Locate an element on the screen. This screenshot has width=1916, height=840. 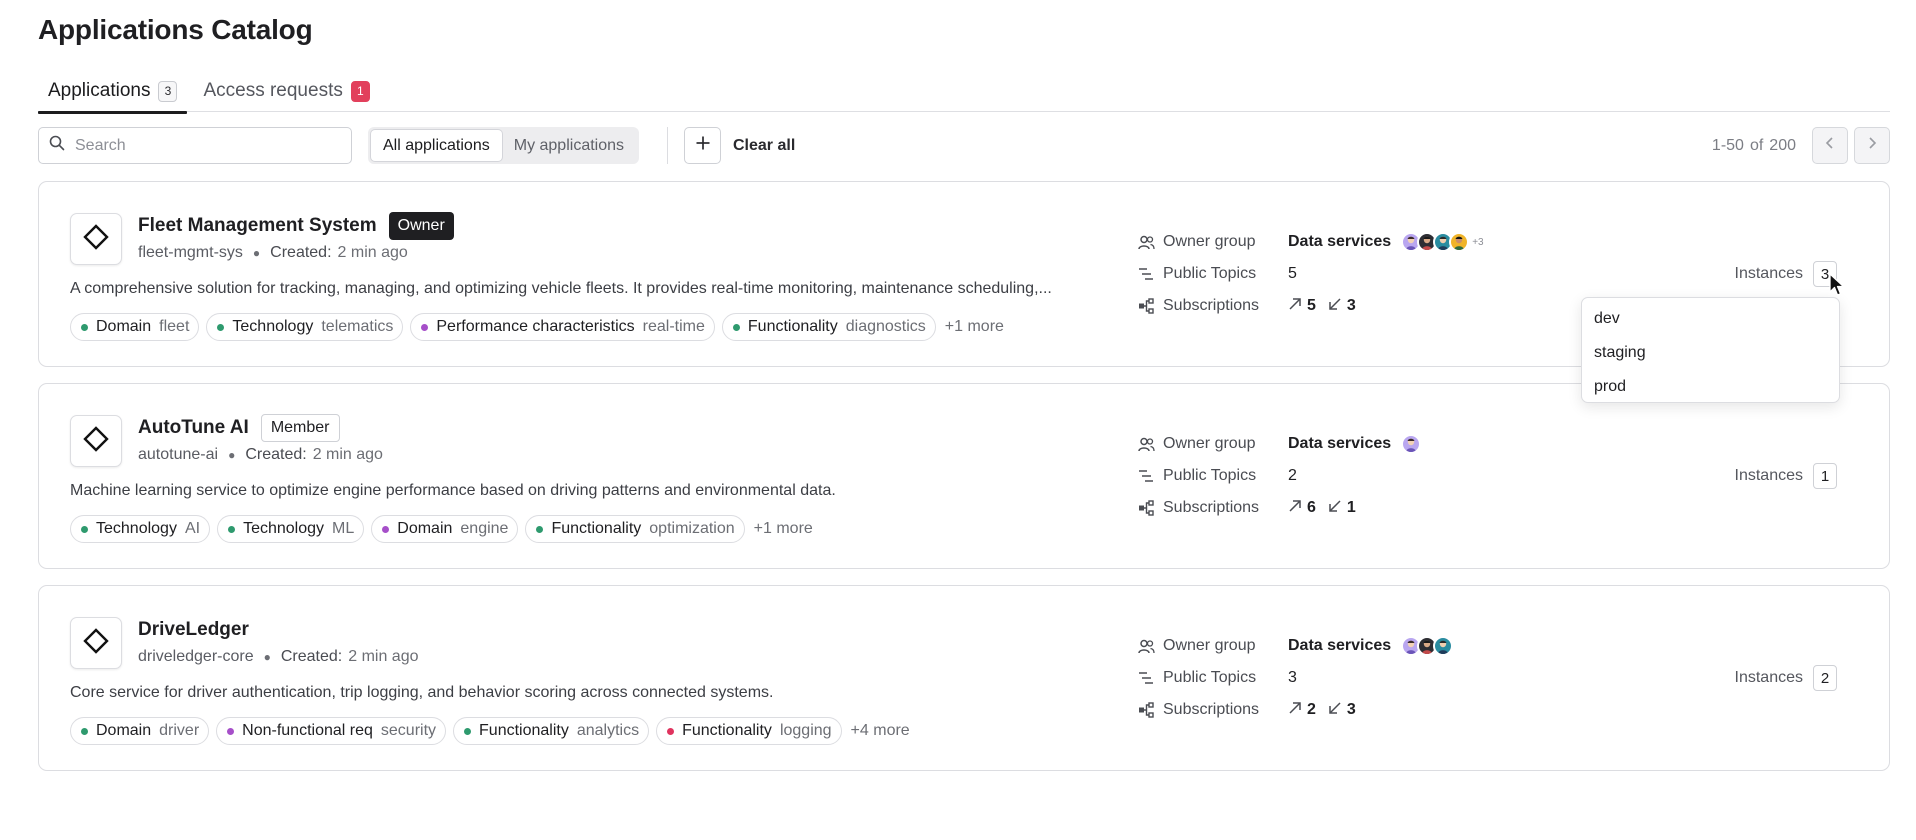
instances-count-button: 1 is located at coordinates (1825, 476).